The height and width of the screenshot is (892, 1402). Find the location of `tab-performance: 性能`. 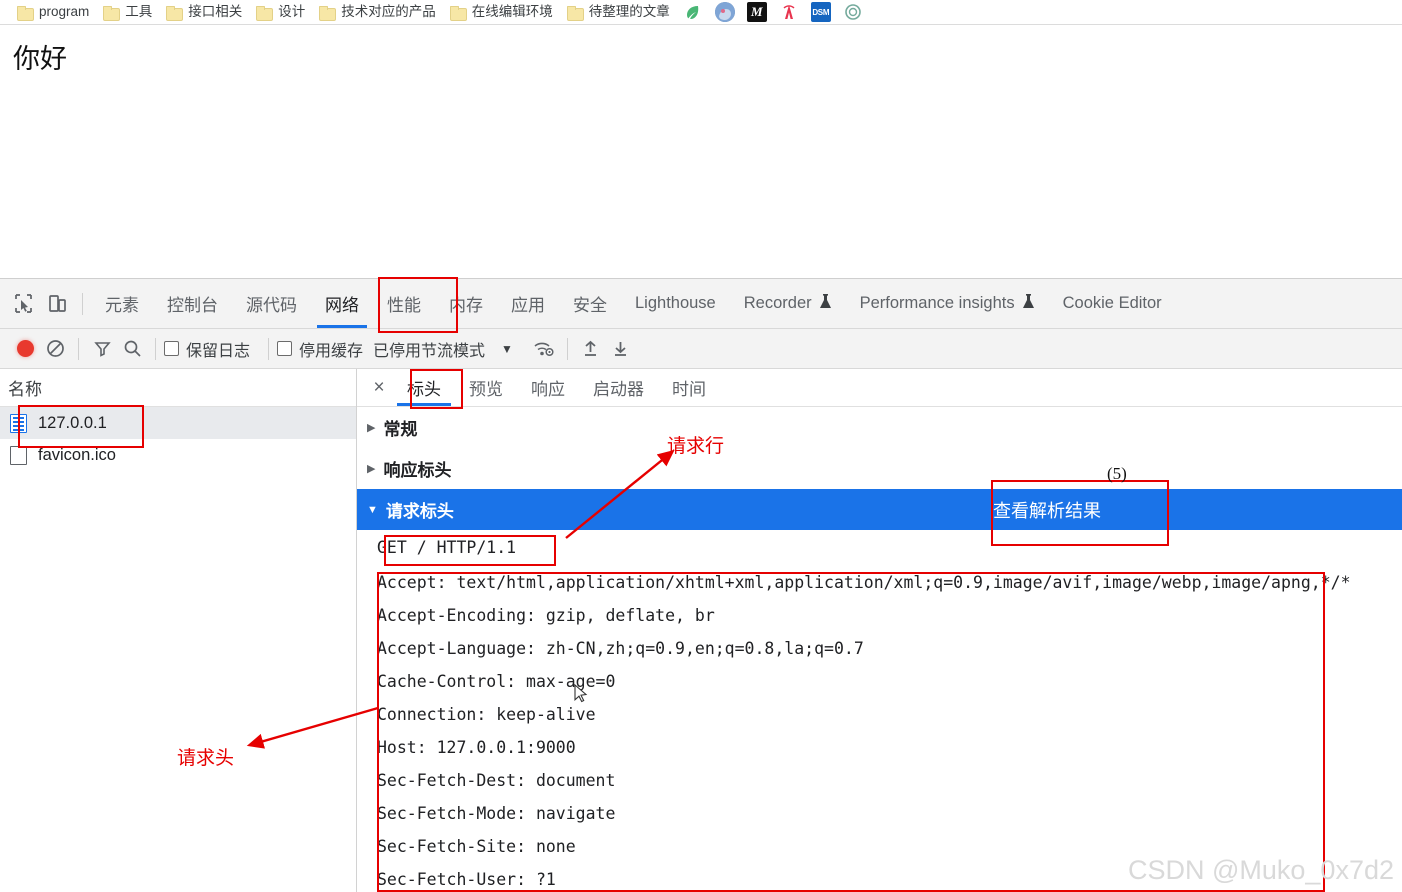

tab-performance: 性能 is located at coordinates (404, 303).